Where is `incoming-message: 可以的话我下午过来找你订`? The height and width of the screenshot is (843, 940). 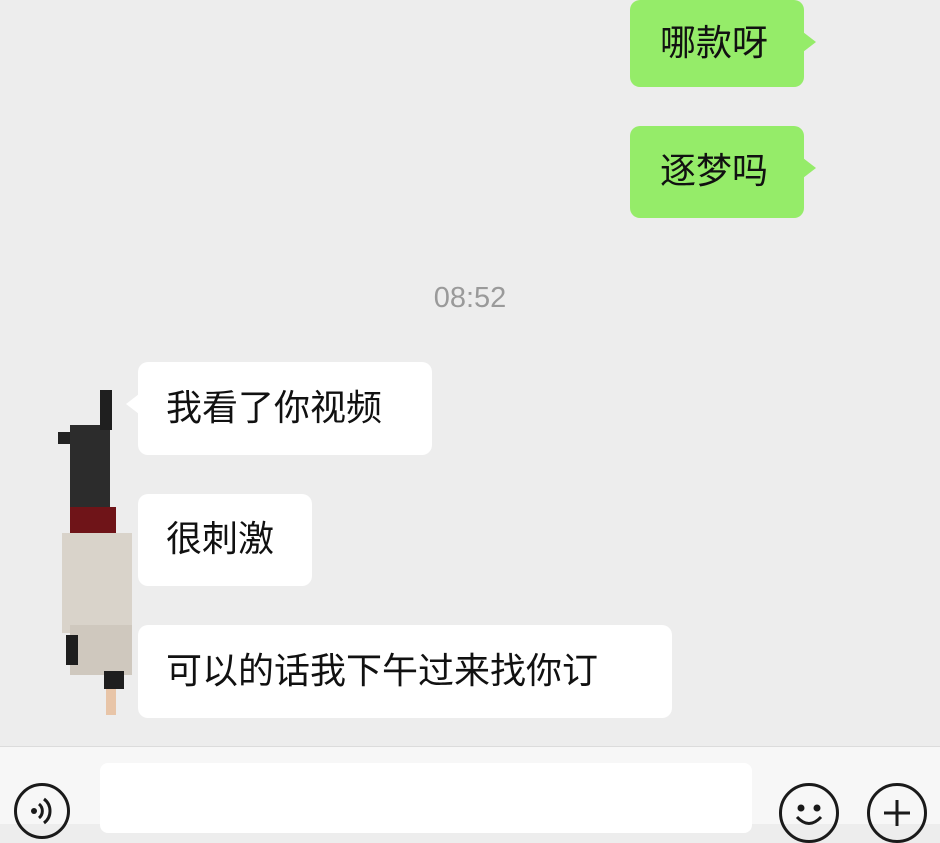 incoming-message: 可以的话我下午过来找你订 is located at coordinates (405, 671).